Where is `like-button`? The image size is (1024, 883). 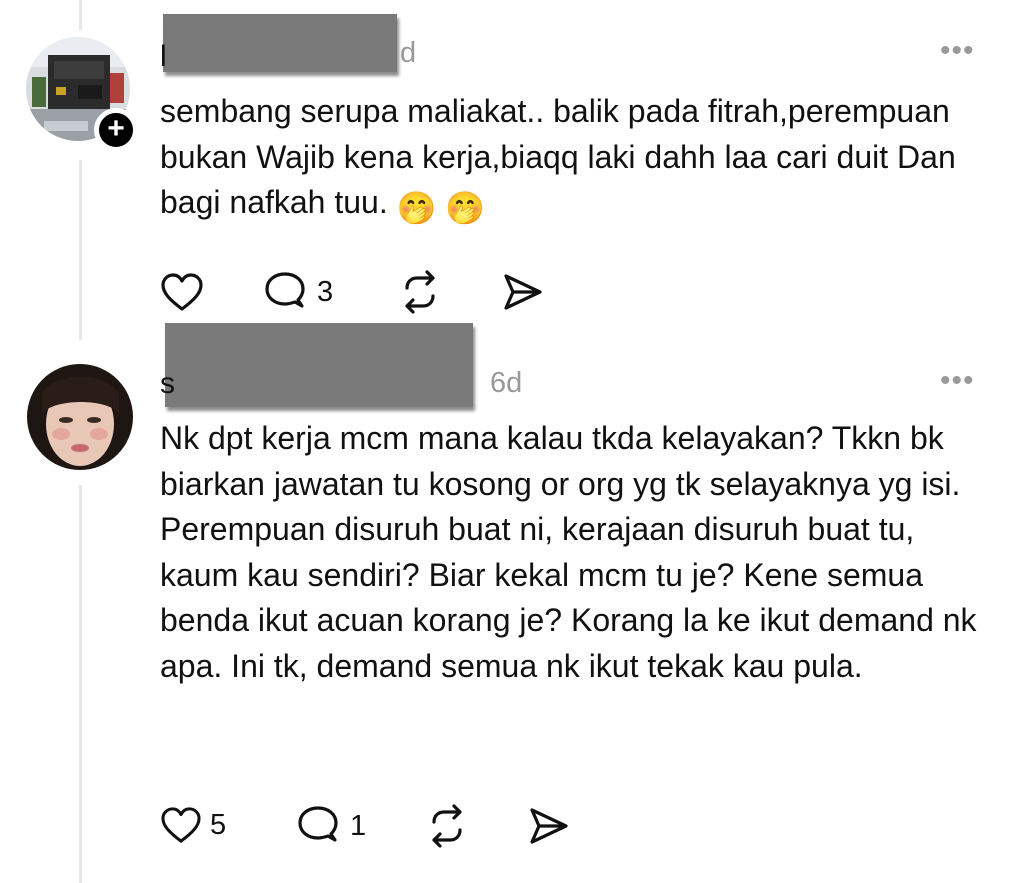 like-button is located at coordinates (186, 292).